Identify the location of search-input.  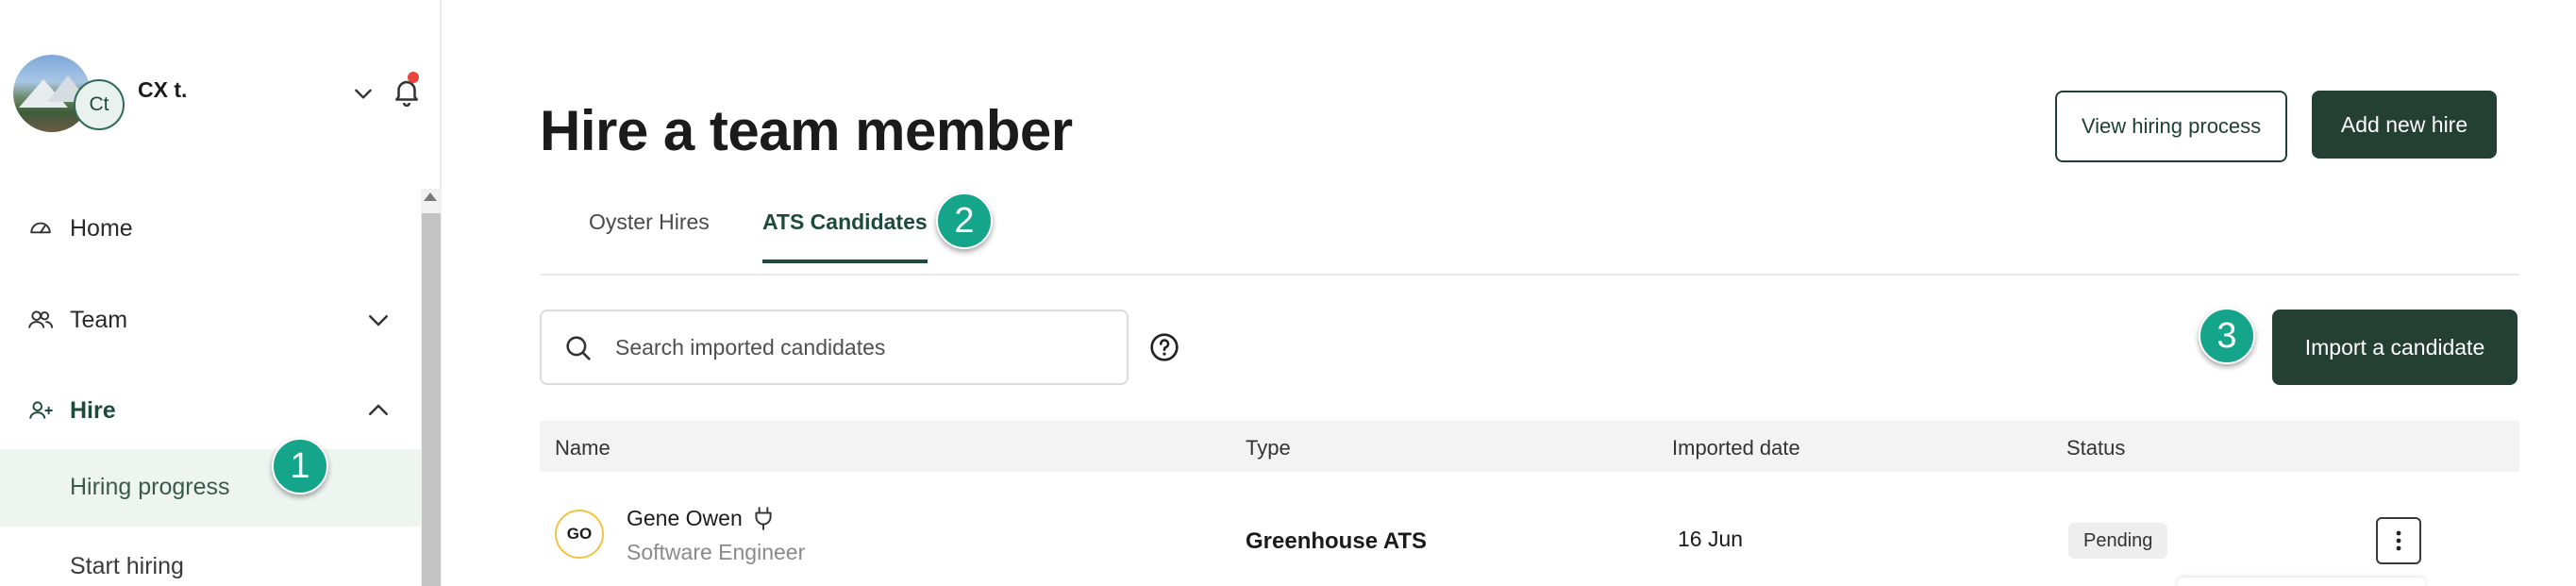
(860, 347).